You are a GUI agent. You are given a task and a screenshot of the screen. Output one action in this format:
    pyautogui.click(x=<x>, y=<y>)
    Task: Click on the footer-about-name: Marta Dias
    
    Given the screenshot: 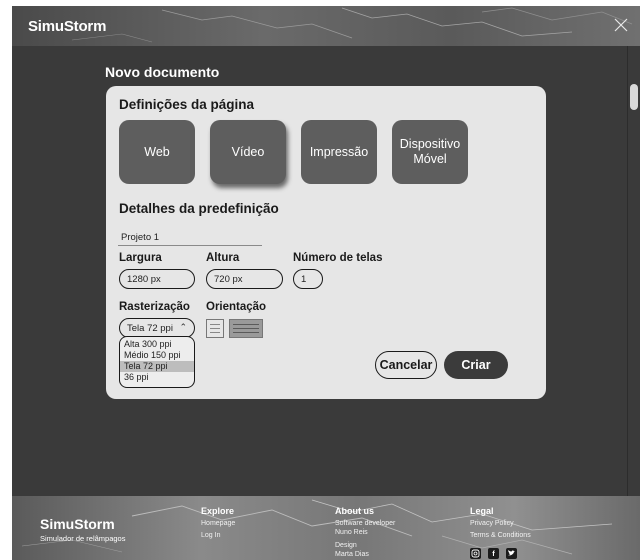 What is the action you would take?
    pyautogui.click(x=352, y=554)
    